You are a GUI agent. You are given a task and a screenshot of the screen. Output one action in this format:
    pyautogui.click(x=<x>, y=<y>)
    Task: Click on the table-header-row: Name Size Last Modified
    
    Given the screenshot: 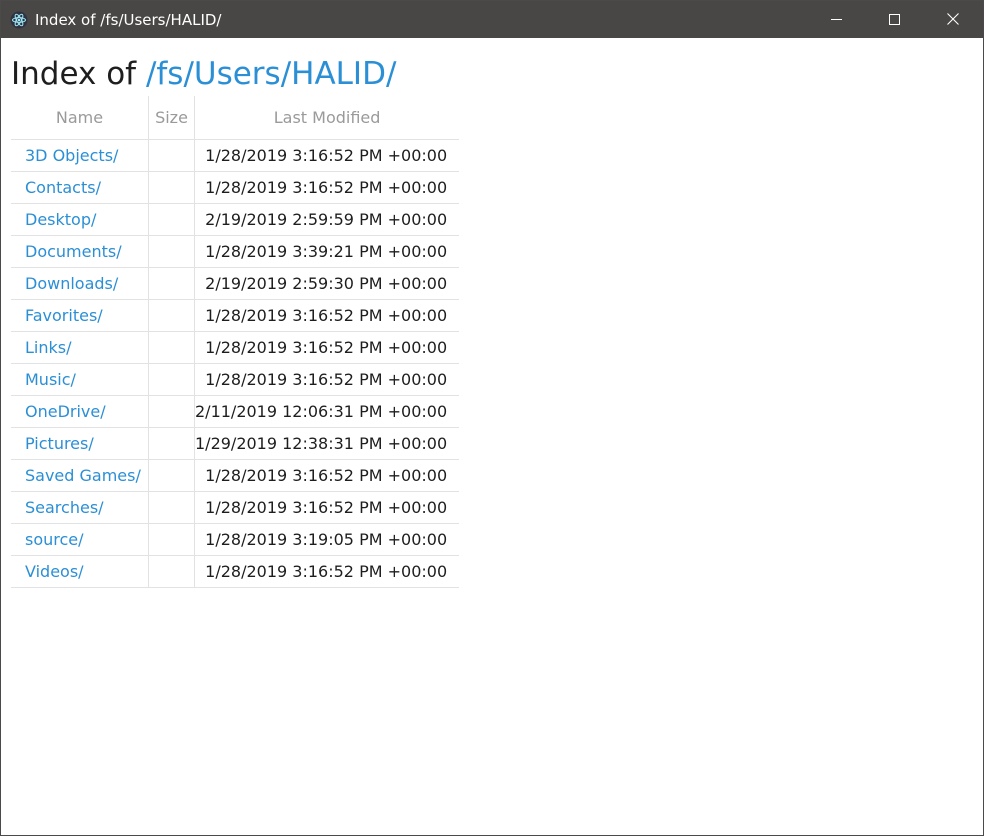 What is the action you would take?
    pyautogui.click(x=235, y=118)
    